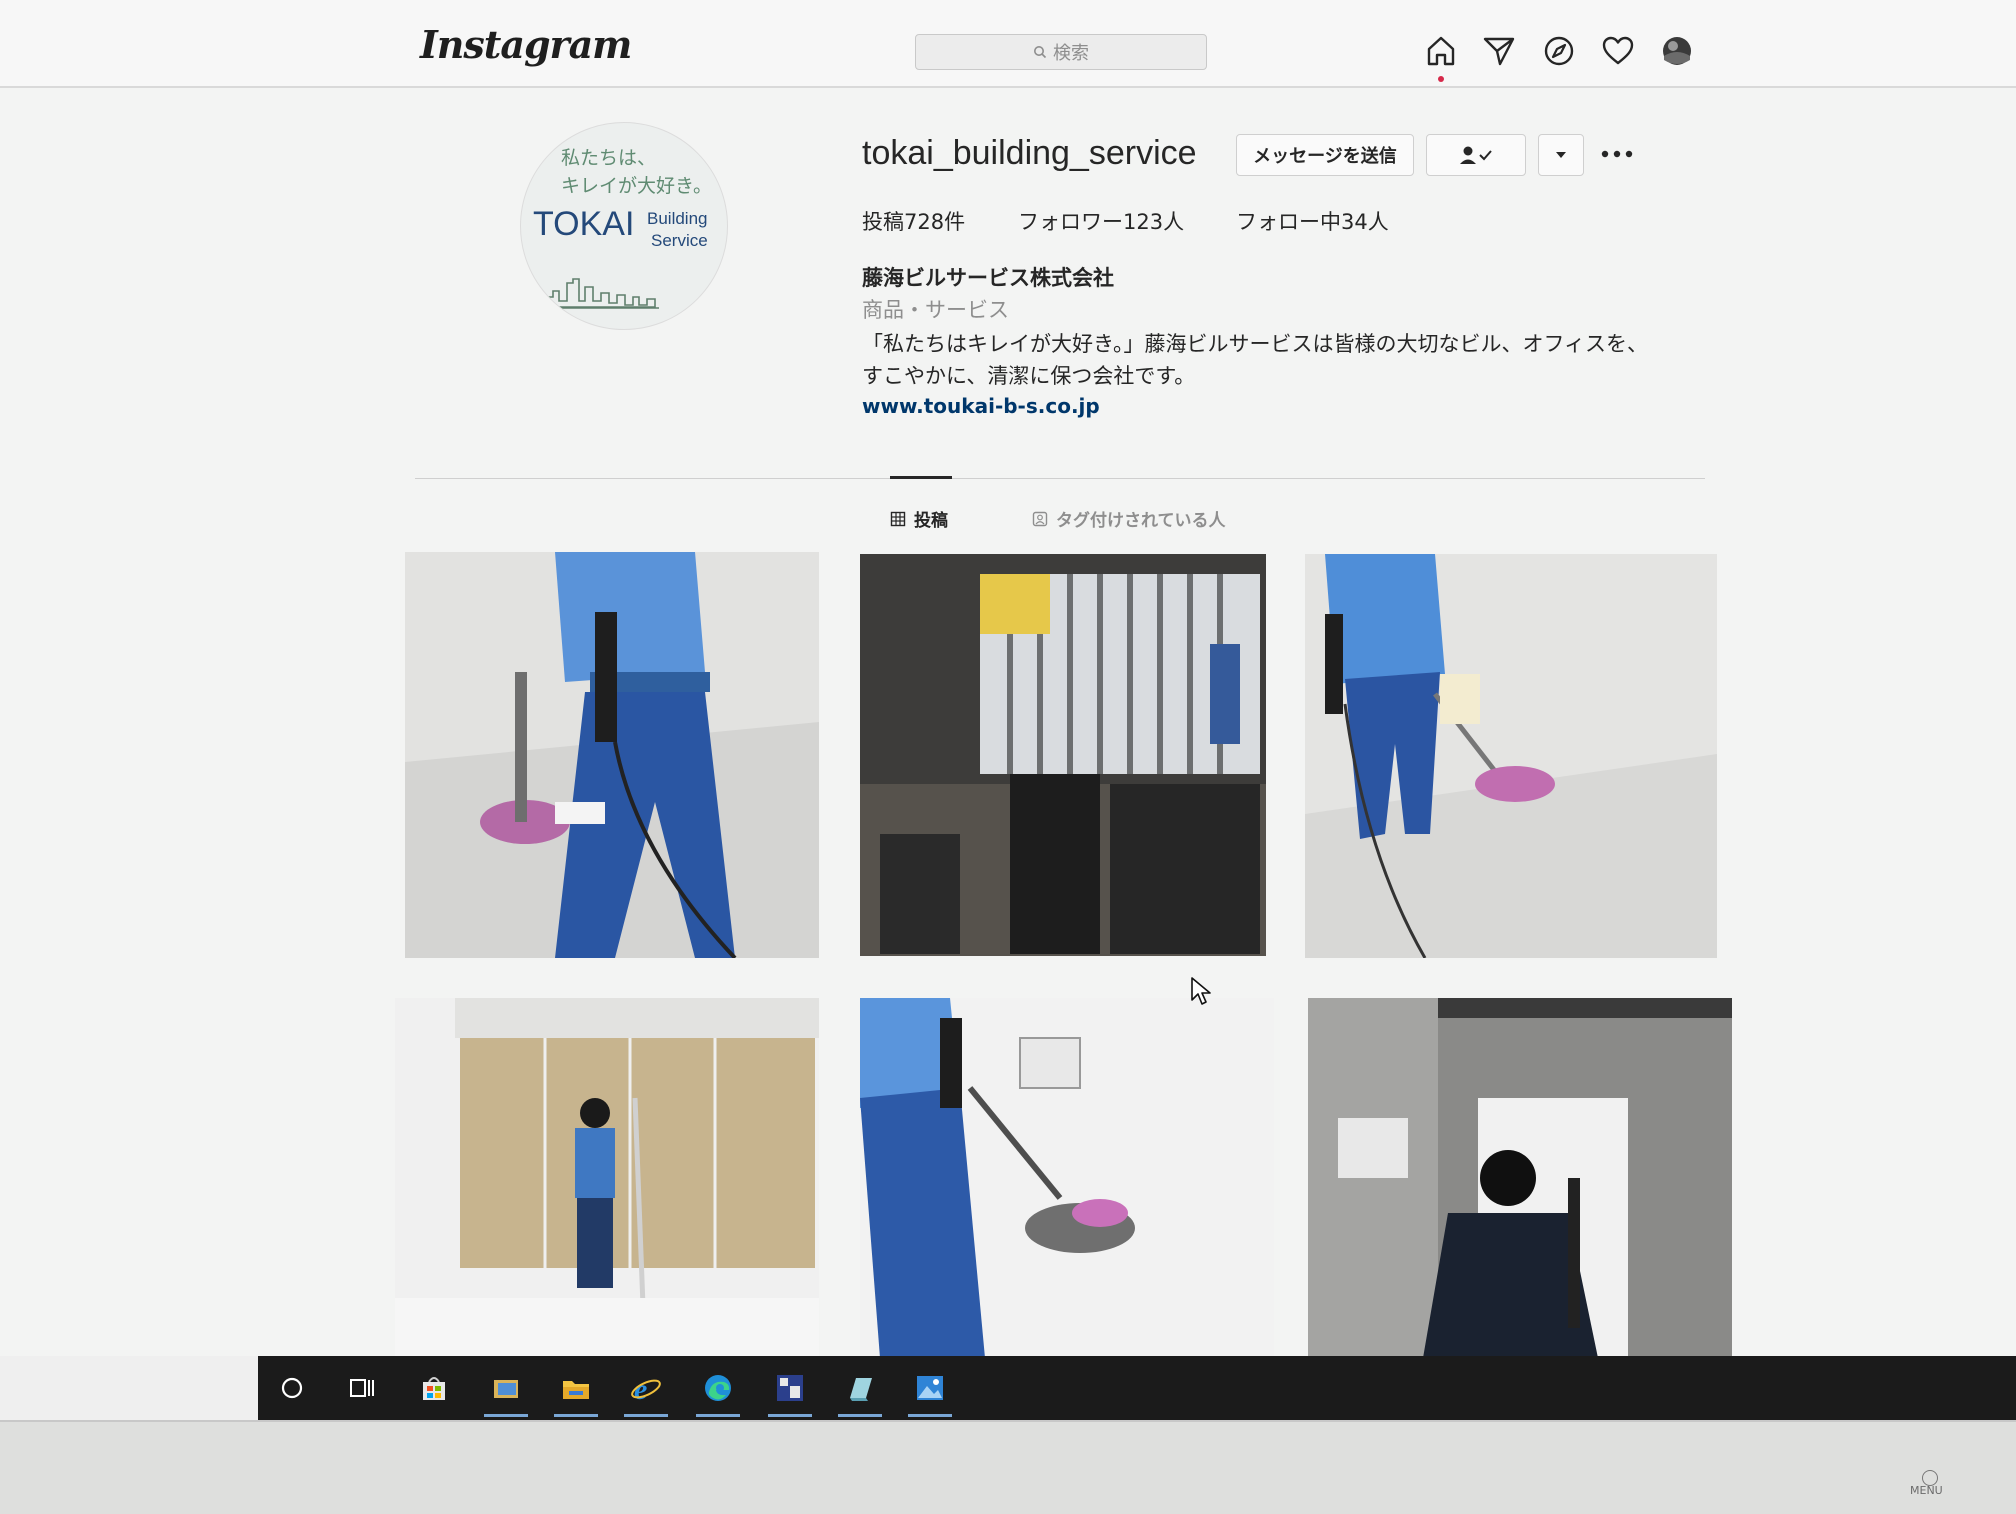 This screenshot has width=2016, height=1514. I want to click on avatar-brand-text: TOKAI, so click(584, 224).